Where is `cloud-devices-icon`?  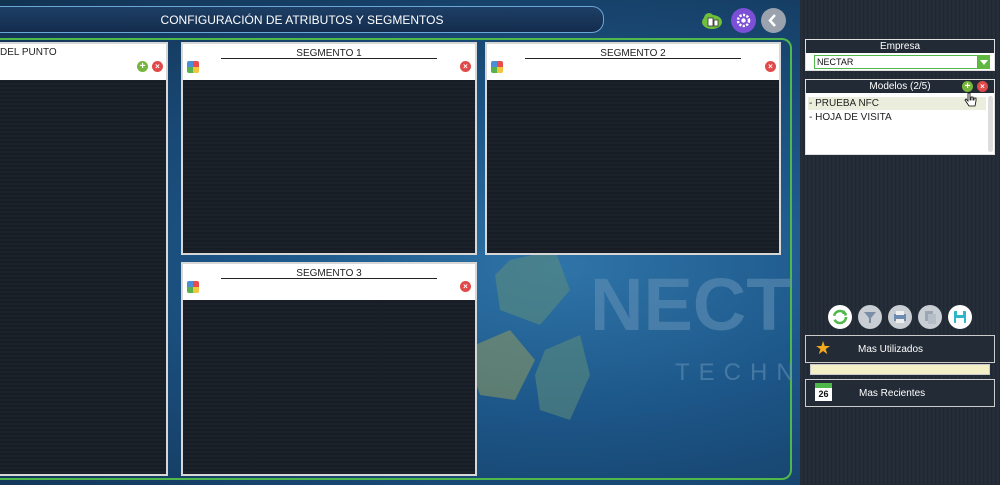
cloud-devices-icon is located at coordinates (712, 20).